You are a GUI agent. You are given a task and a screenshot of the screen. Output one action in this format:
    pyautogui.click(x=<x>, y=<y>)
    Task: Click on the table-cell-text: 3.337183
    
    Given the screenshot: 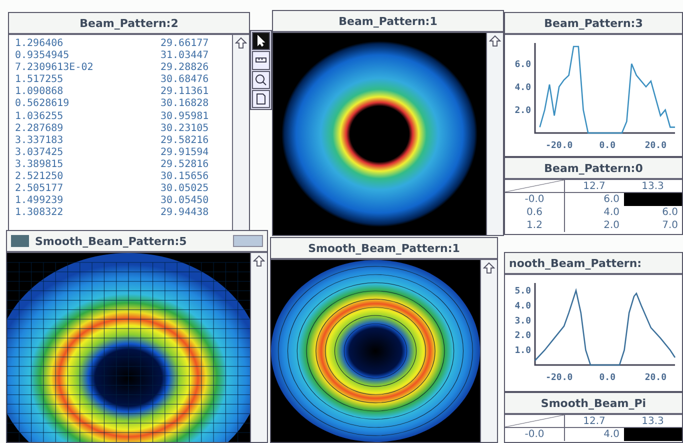 What is the action you would take?
    pyautogui.click(x=39, y=140)
    